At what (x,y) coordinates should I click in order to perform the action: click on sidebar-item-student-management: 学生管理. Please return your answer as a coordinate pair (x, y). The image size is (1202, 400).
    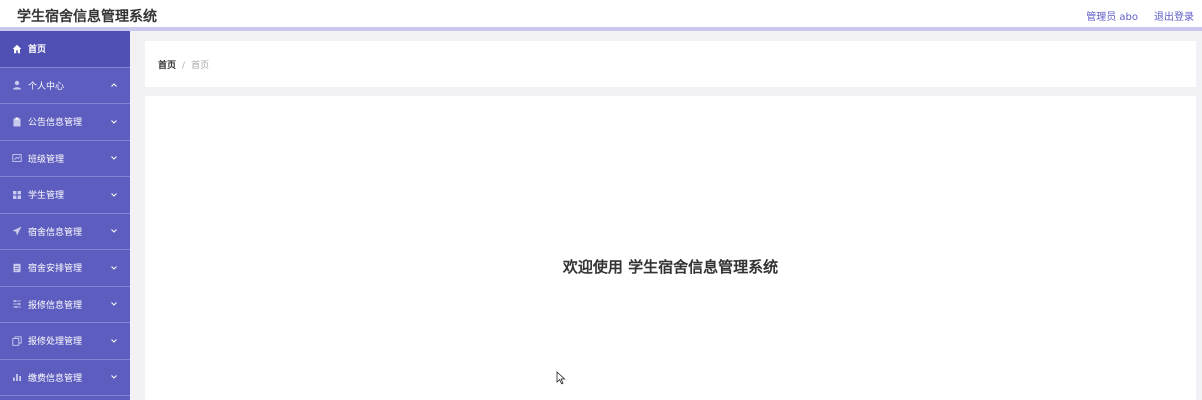
    Looking at the image, I should click on (65, 195).